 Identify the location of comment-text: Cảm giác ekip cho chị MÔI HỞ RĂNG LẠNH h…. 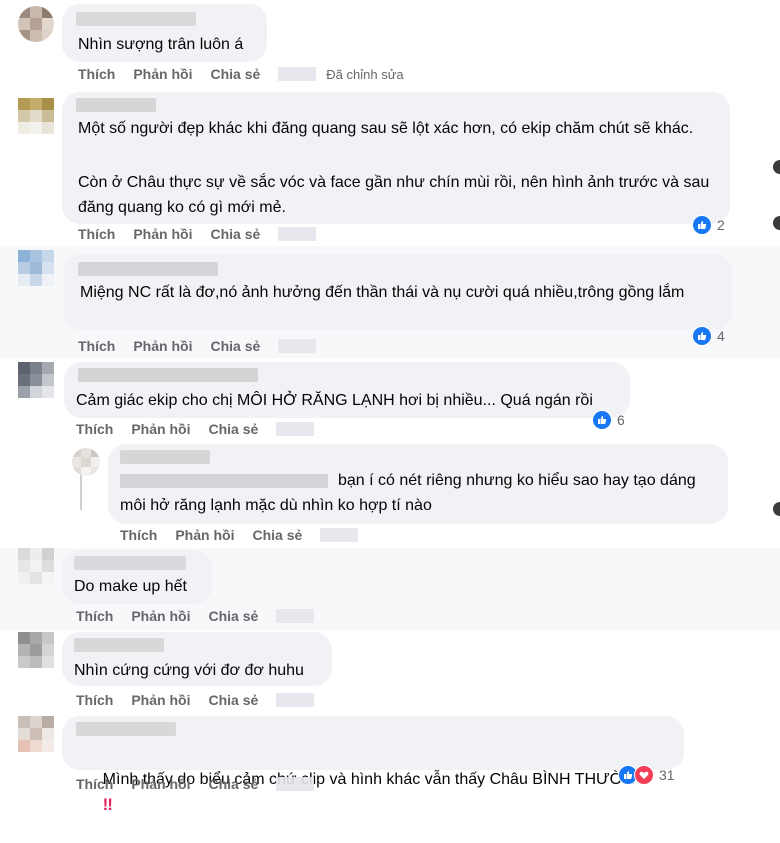
(334, 400).